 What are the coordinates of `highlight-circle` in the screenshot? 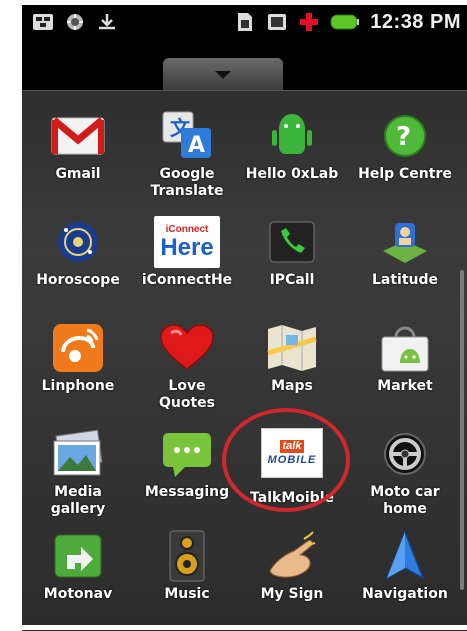 It's located at (286, 460).